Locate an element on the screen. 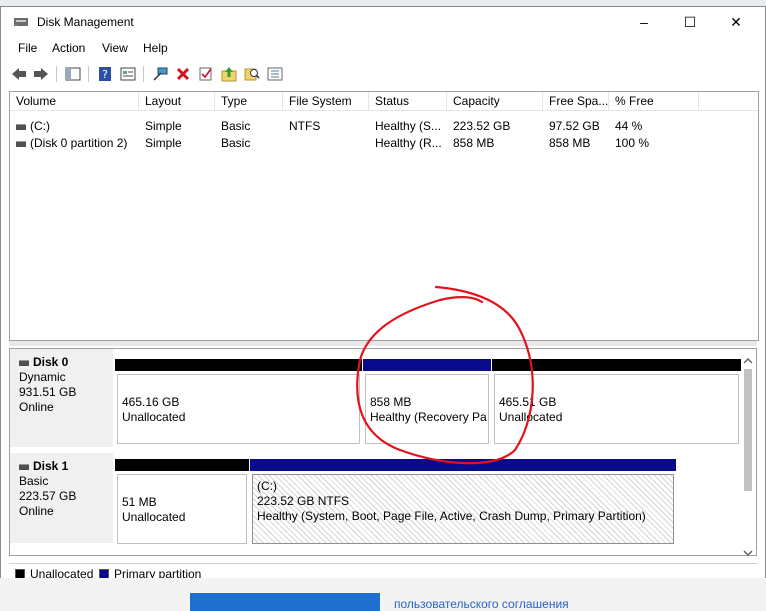 The width and height of the screenshot is (766, 611). column-type: Type is located at coordinates (249, 101).